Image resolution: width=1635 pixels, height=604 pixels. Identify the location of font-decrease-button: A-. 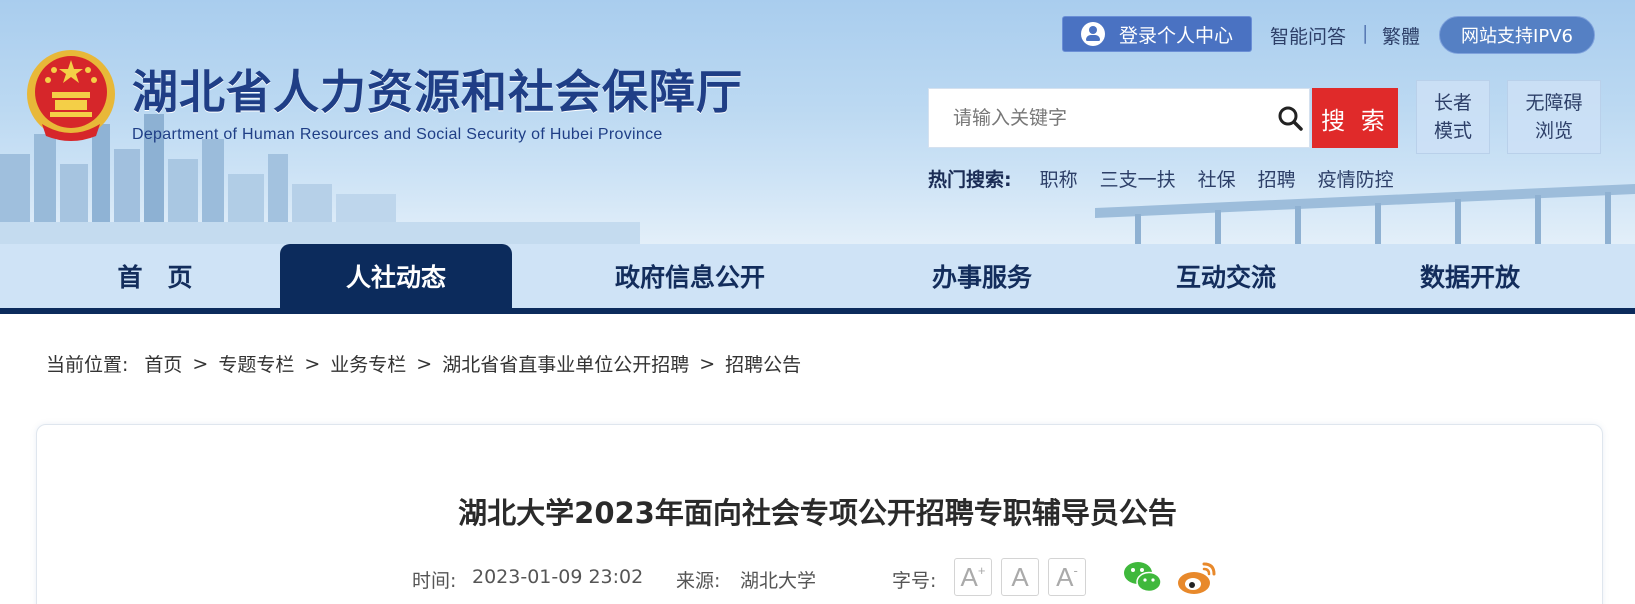
(1067, 577).